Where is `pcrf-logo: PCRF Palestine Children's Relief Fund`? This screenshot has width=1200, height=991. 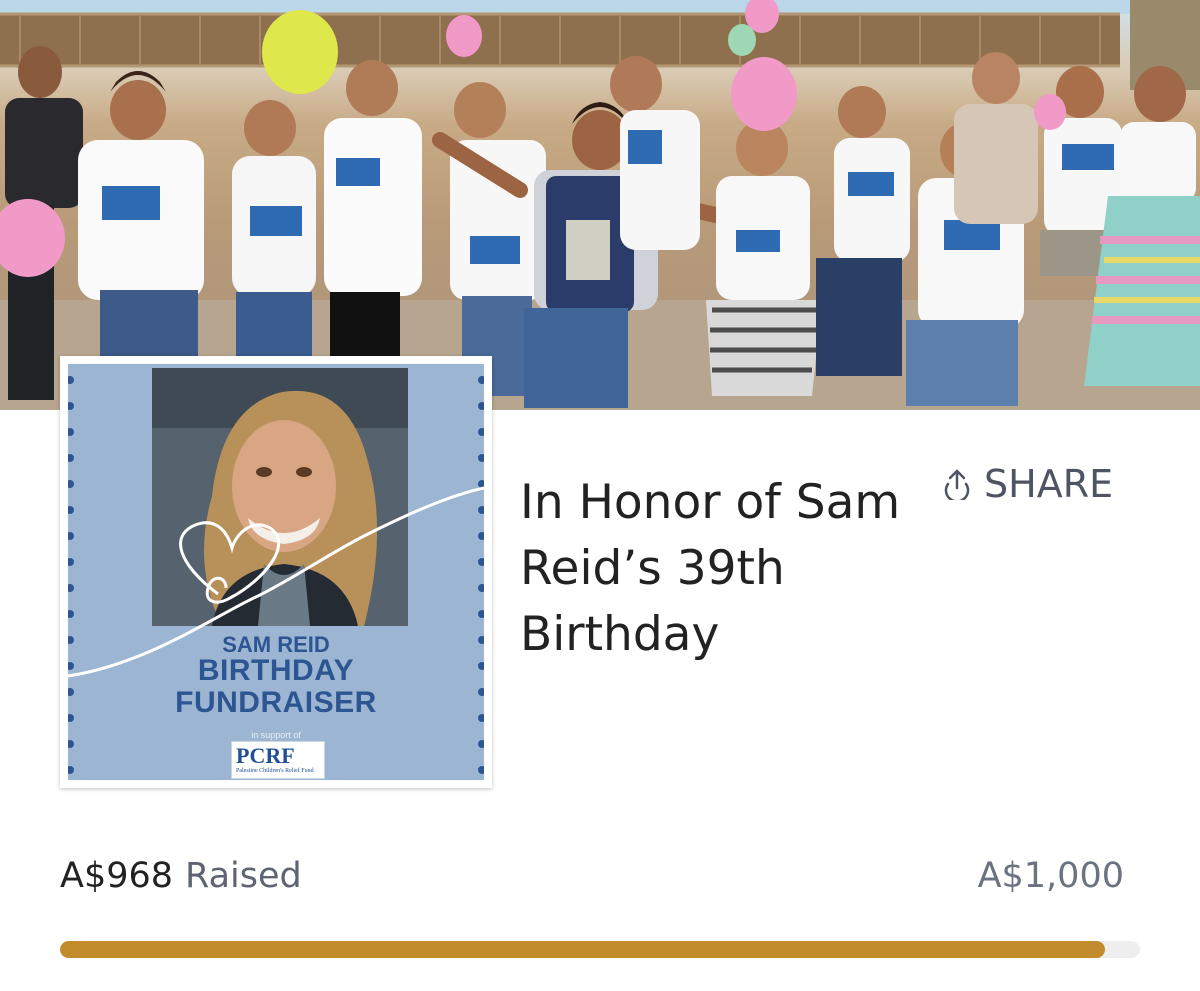 pcrf-logo: PCRF Palestine Children's Relief Fund is located at coordinates (278, 760).